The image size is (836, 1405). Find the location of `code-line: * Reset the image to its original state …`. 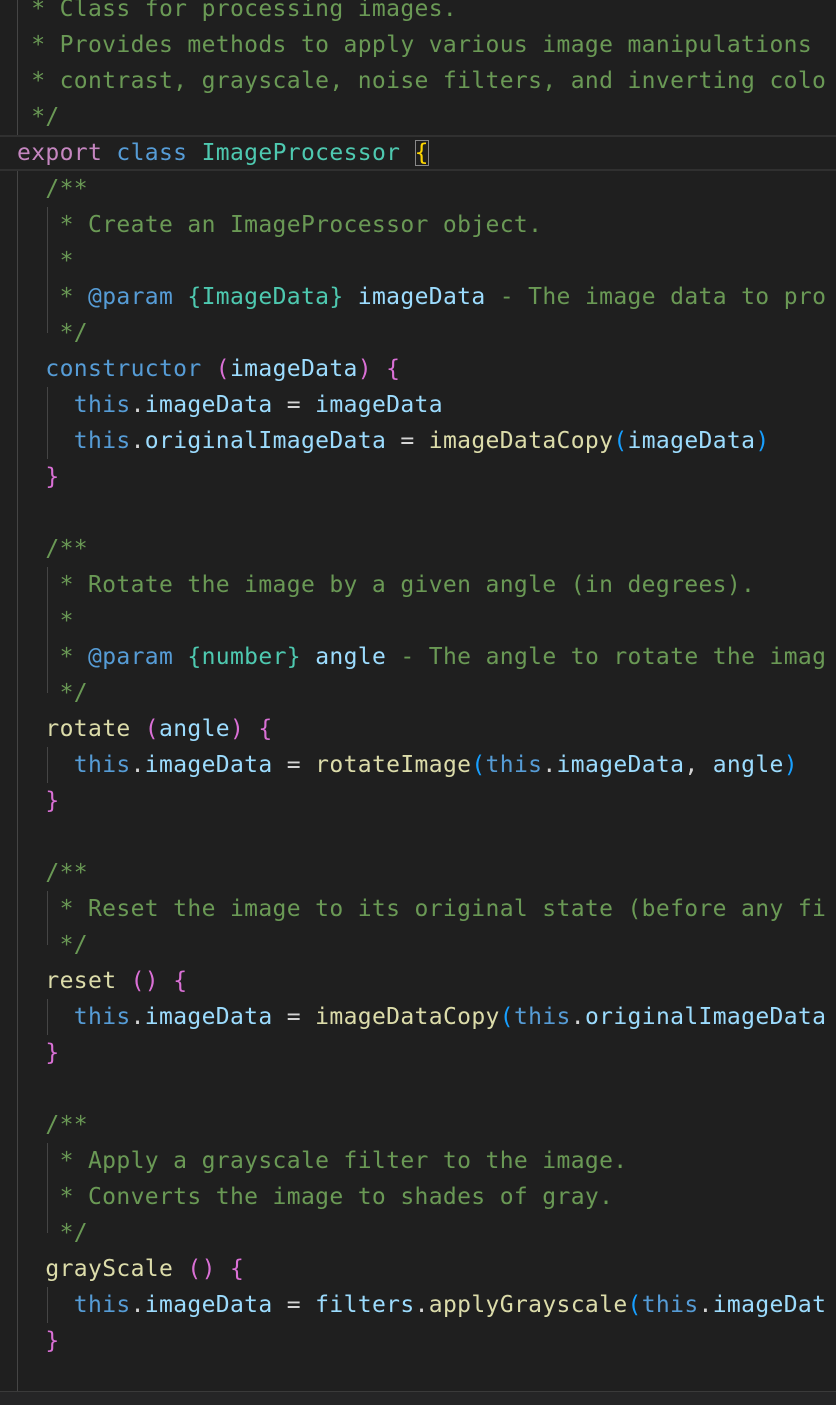

code-line: * Reset the image to its original state … is located at coordinates (418, 909).